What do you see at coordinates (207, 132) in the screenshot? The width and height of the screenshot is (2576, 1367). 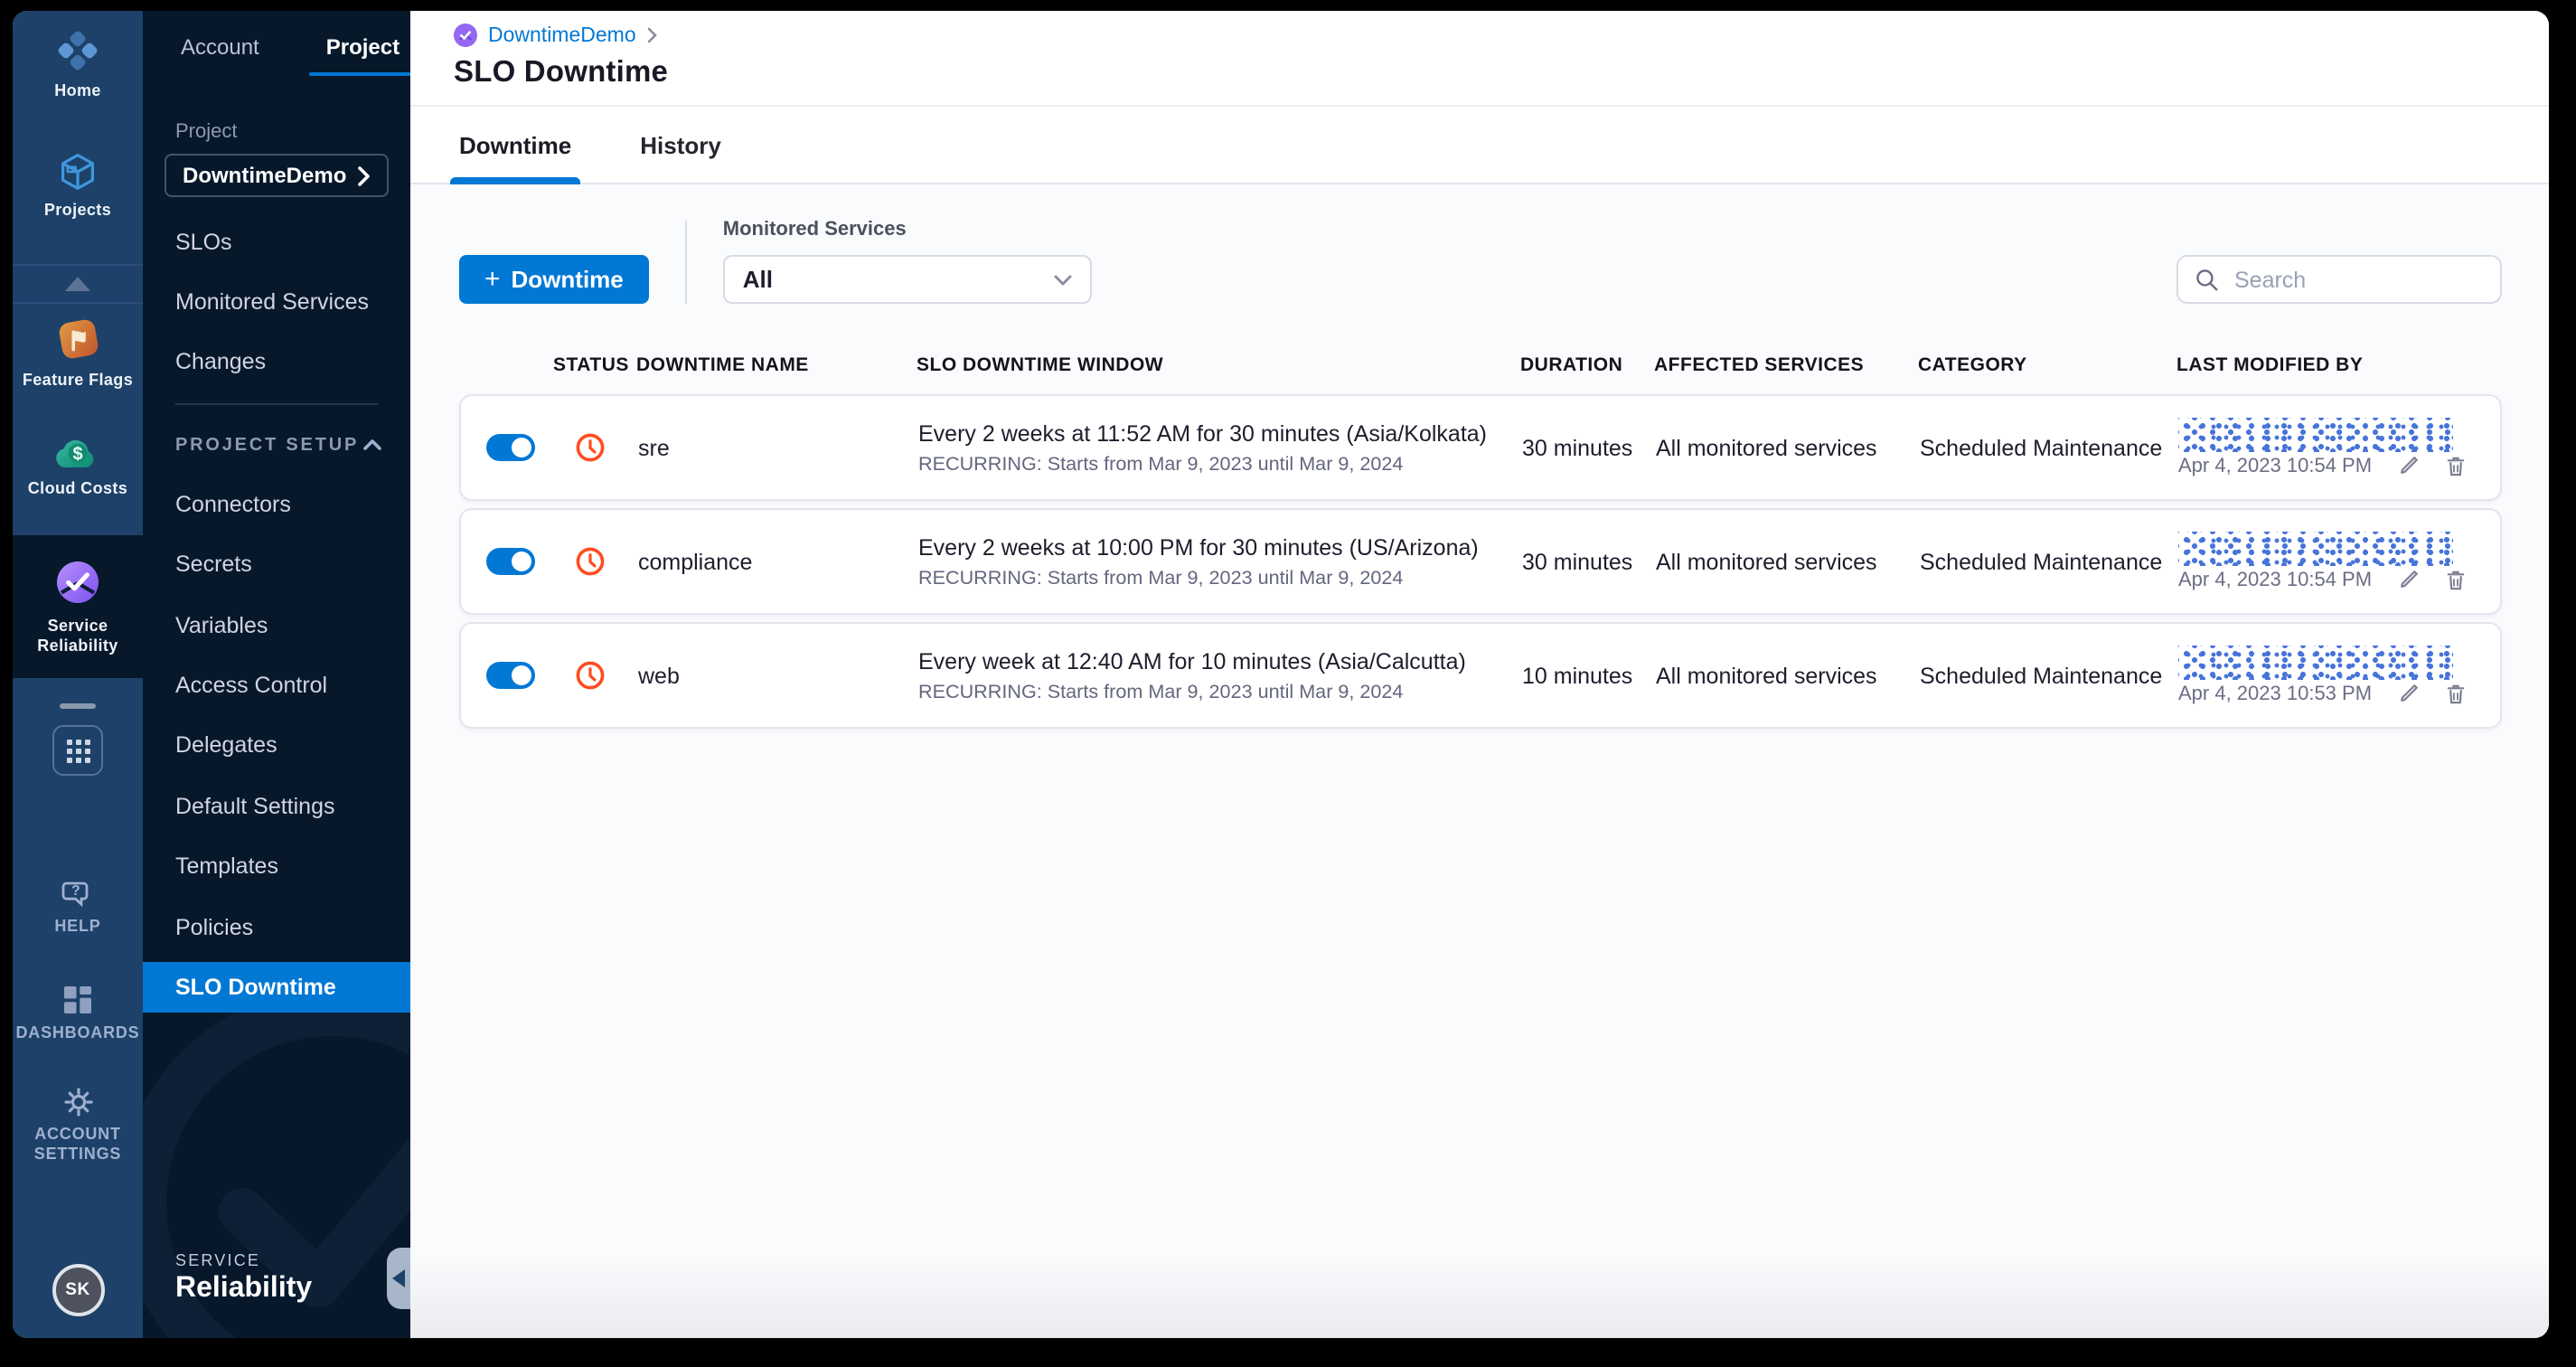 I see `project-field-label: Project` at bounding box center [207, 132].